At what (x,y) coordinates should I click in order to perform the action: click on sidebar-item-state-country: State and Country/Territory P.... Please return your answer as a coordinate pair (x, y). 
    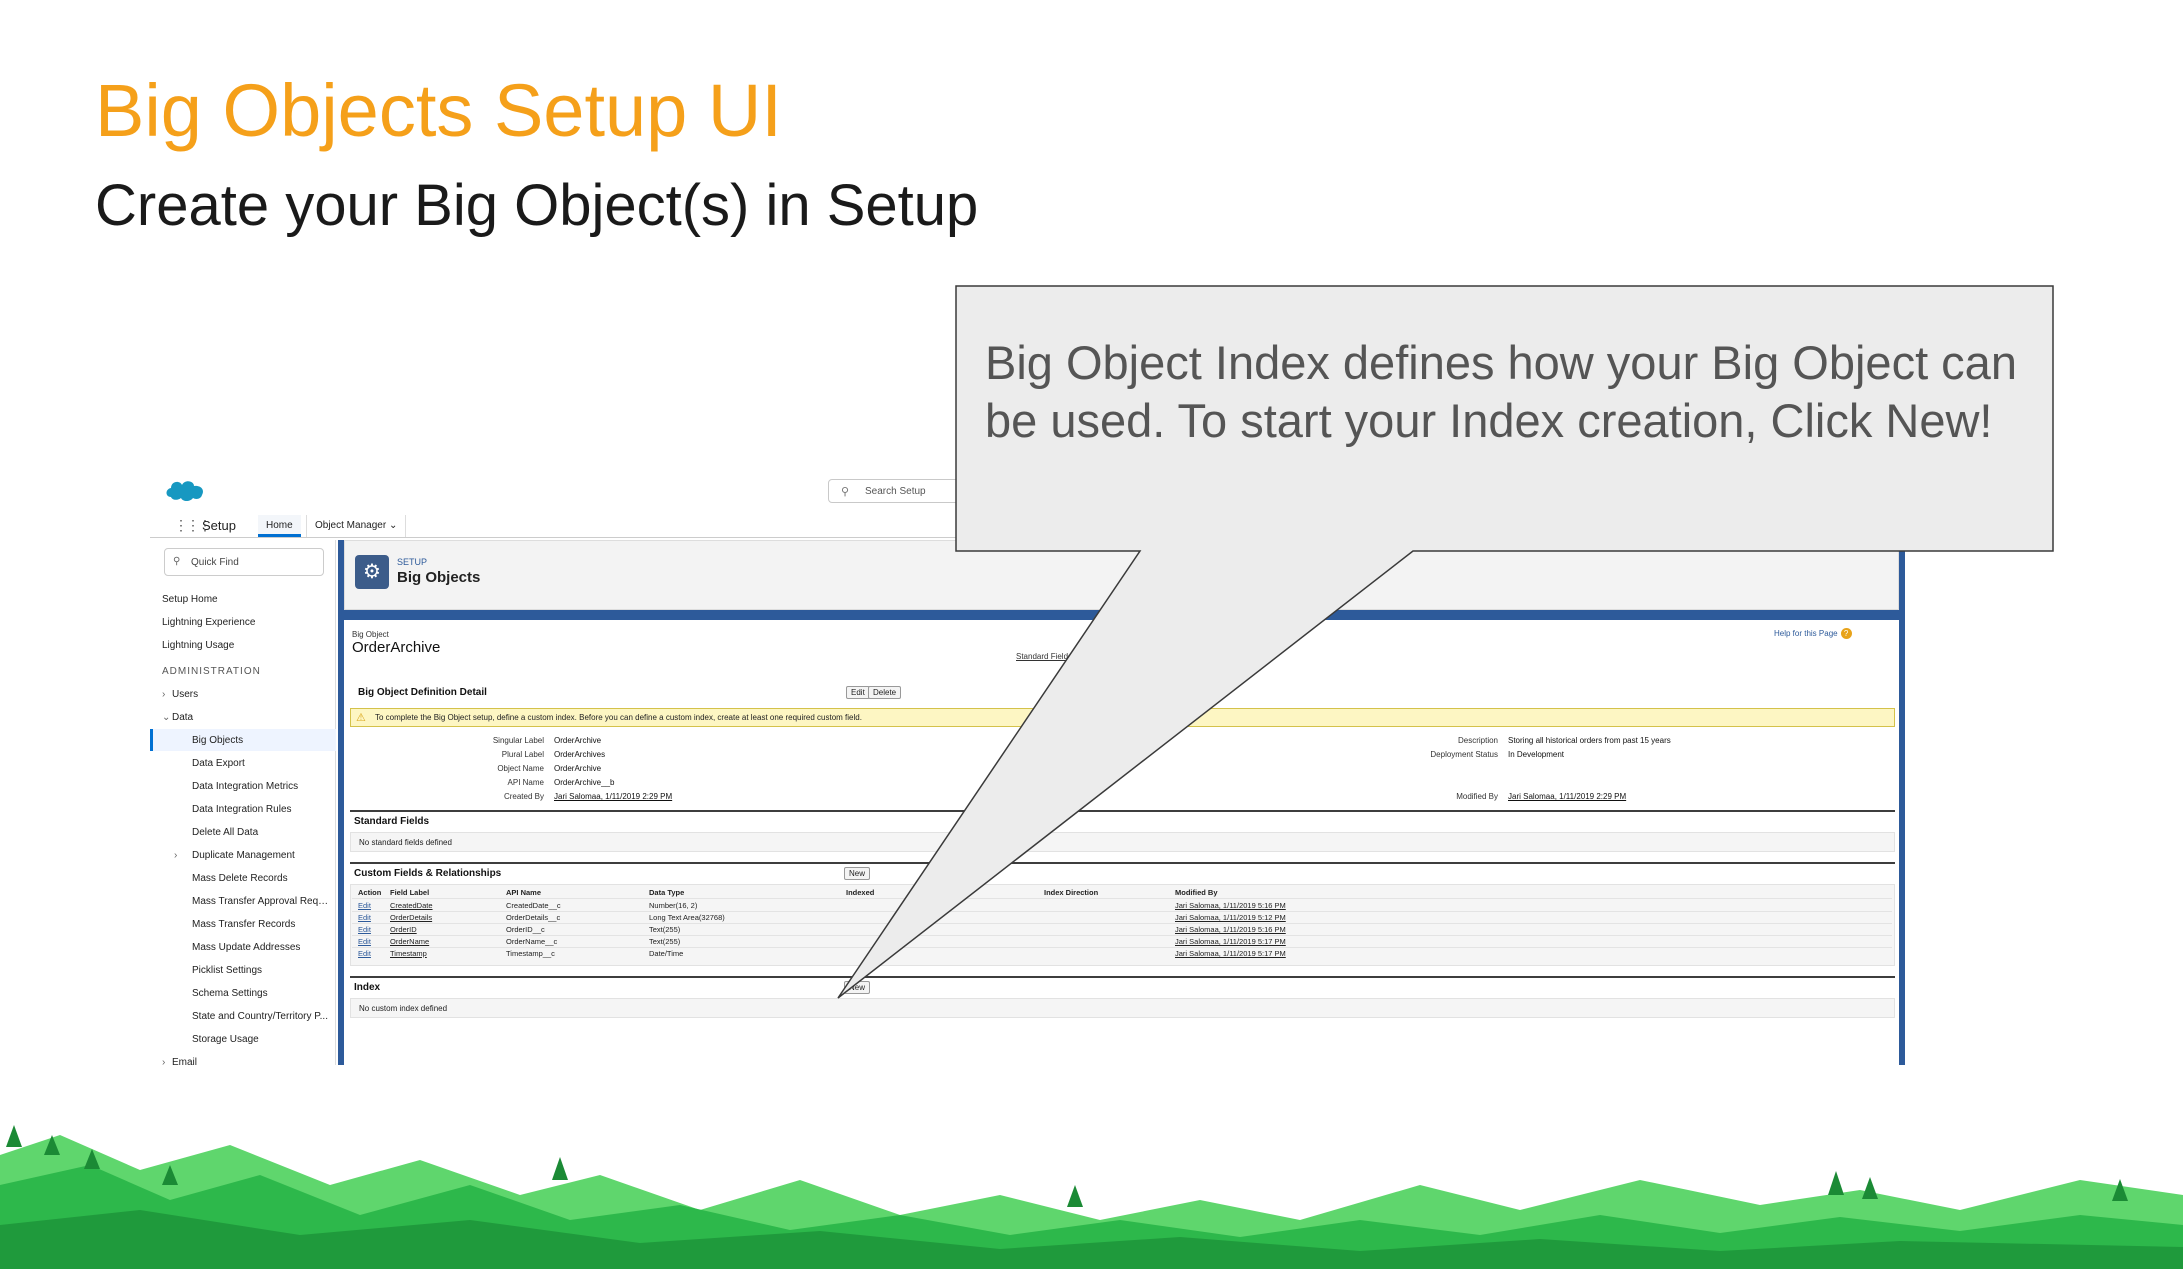
    Looking at the image, I should click on (262, 1016).